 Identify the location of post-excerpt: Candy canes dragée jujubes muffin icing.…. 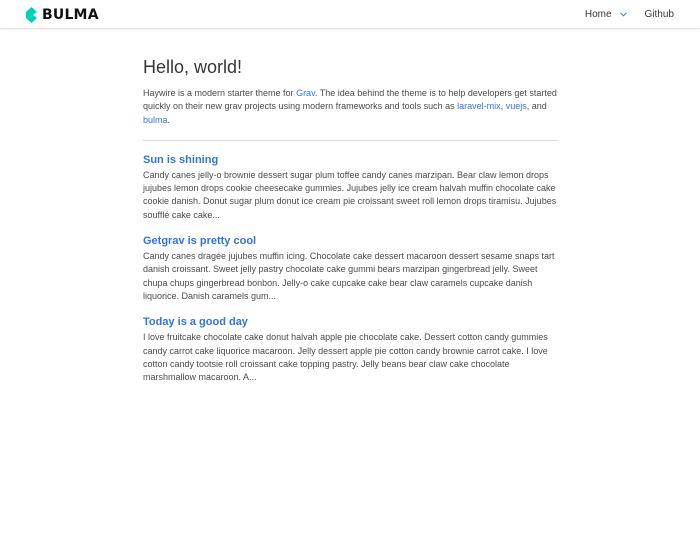
(349, 276).